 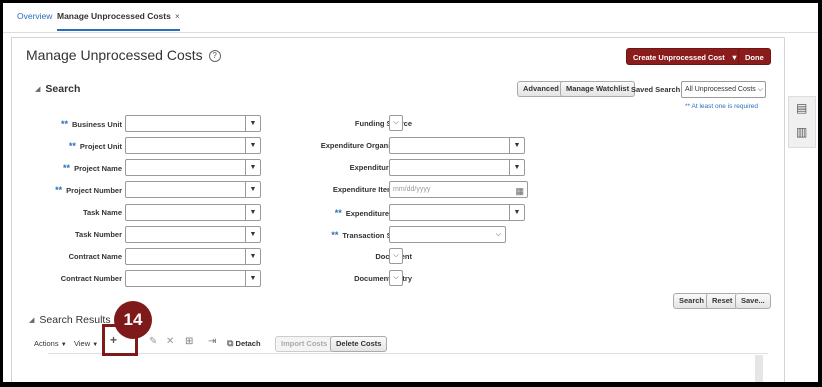 What do you see at coordinates (458, 189) in the screenshot?
I see `expenditure-item-date-field: mm/dd/yyyy ▦` at bounding box center [458, 189].